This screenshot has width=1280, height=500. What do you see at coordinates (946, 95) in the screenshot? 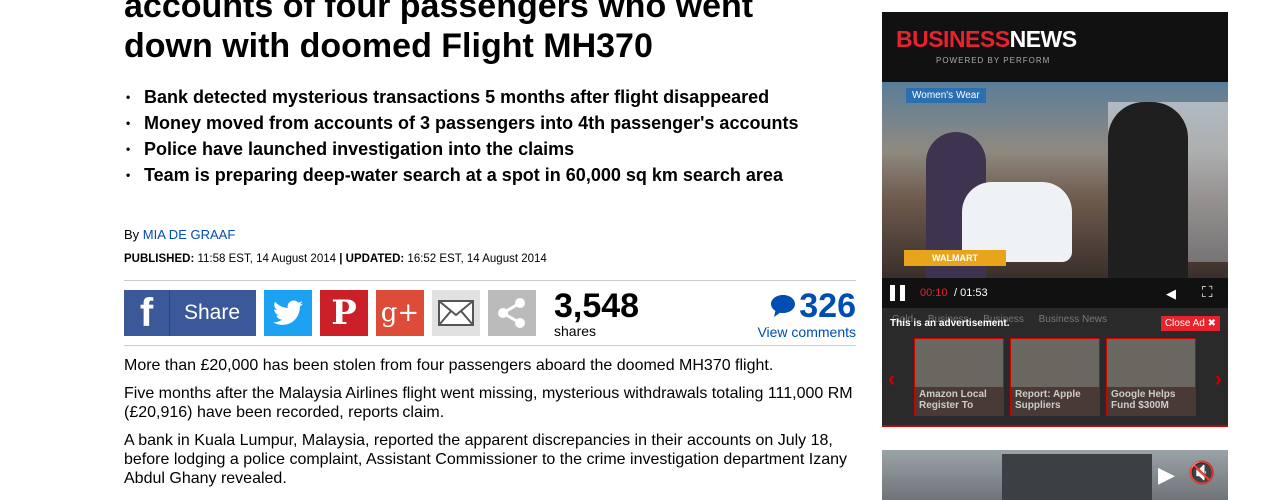
I see `store-sign: Women's Wear` at bounding box center [946, 95].